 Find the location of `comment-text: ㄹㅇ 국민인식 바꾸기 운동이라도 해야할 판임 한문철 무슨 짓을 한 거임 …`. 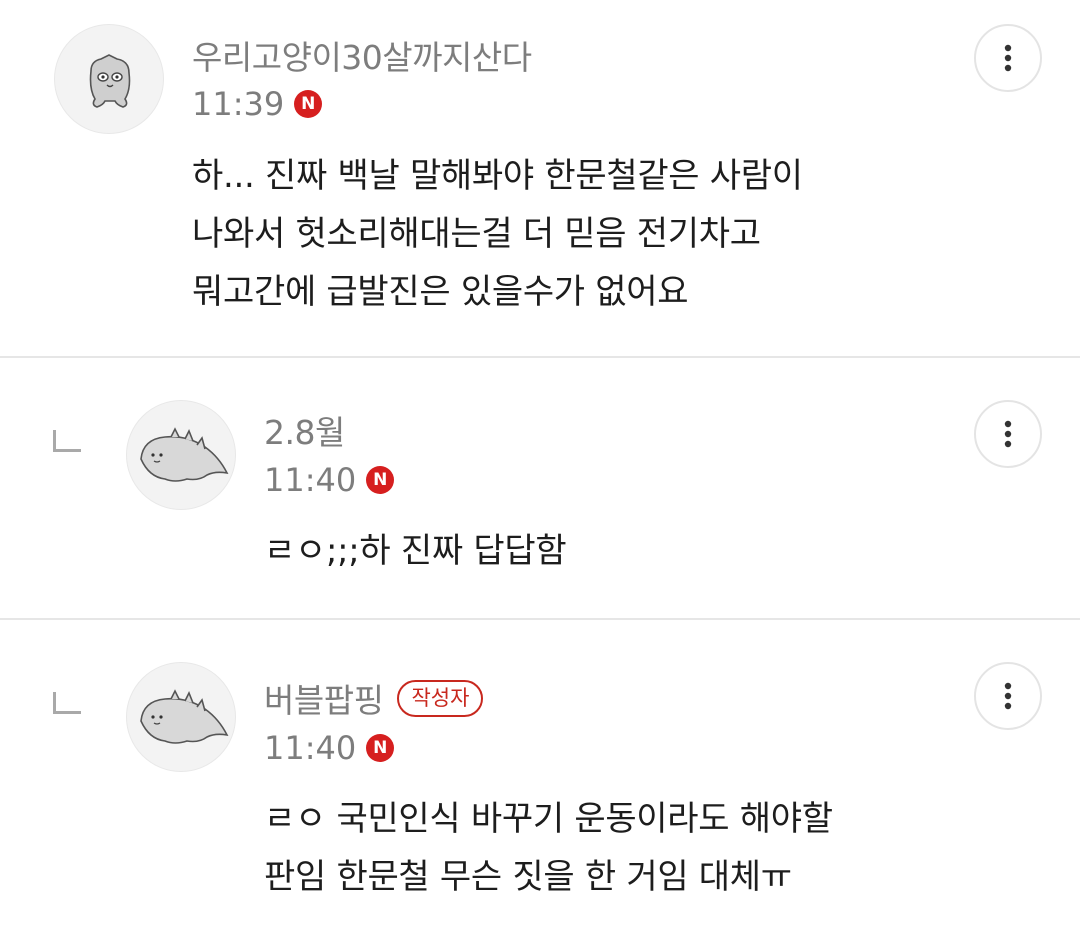

comment-text: ㄹㅇ 국민인식 바꾸기 운동이라도 해야할 판임 한문철 무슨 짓을 한 거임 … is located at coordinates (548, 848).